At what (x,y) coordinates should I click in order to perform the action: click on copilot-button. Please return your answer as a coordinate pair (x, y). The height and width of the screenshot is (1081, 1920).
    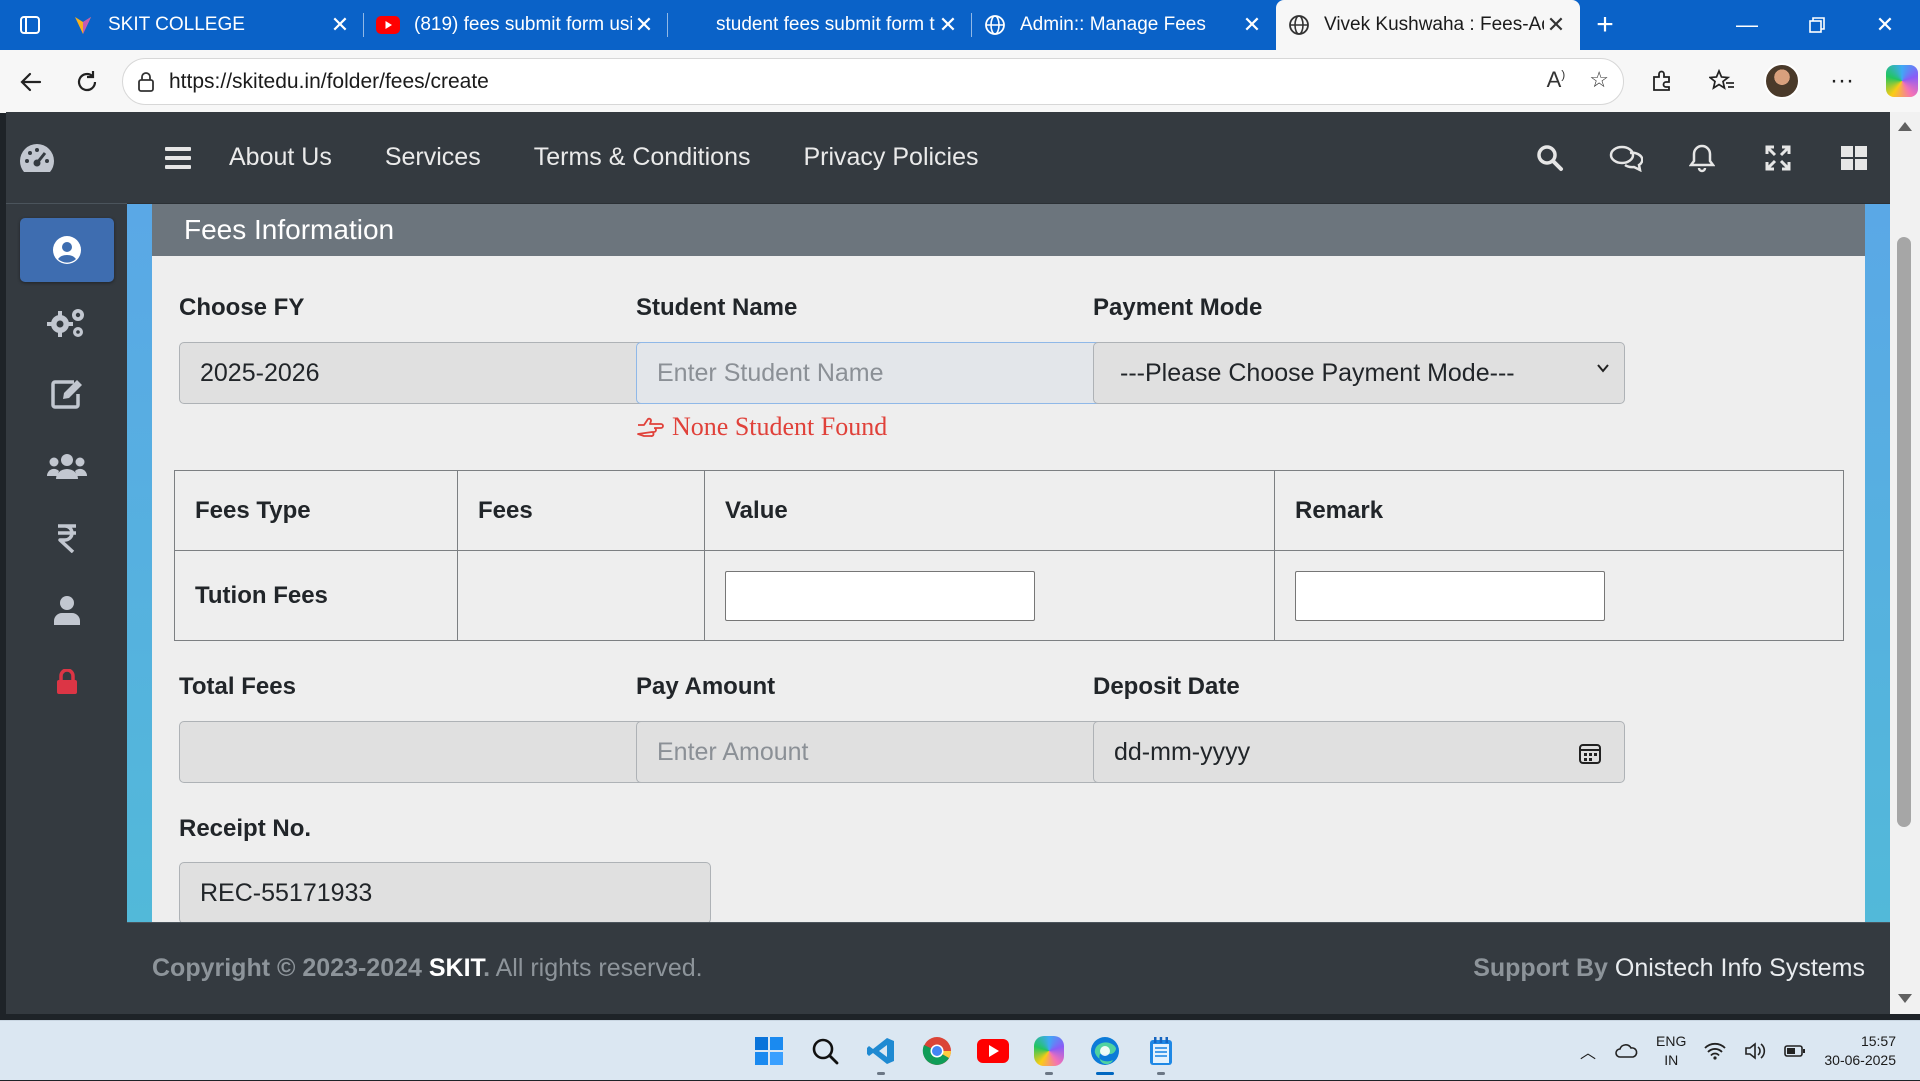
    Looking at the image, I should click on (1900, 81).